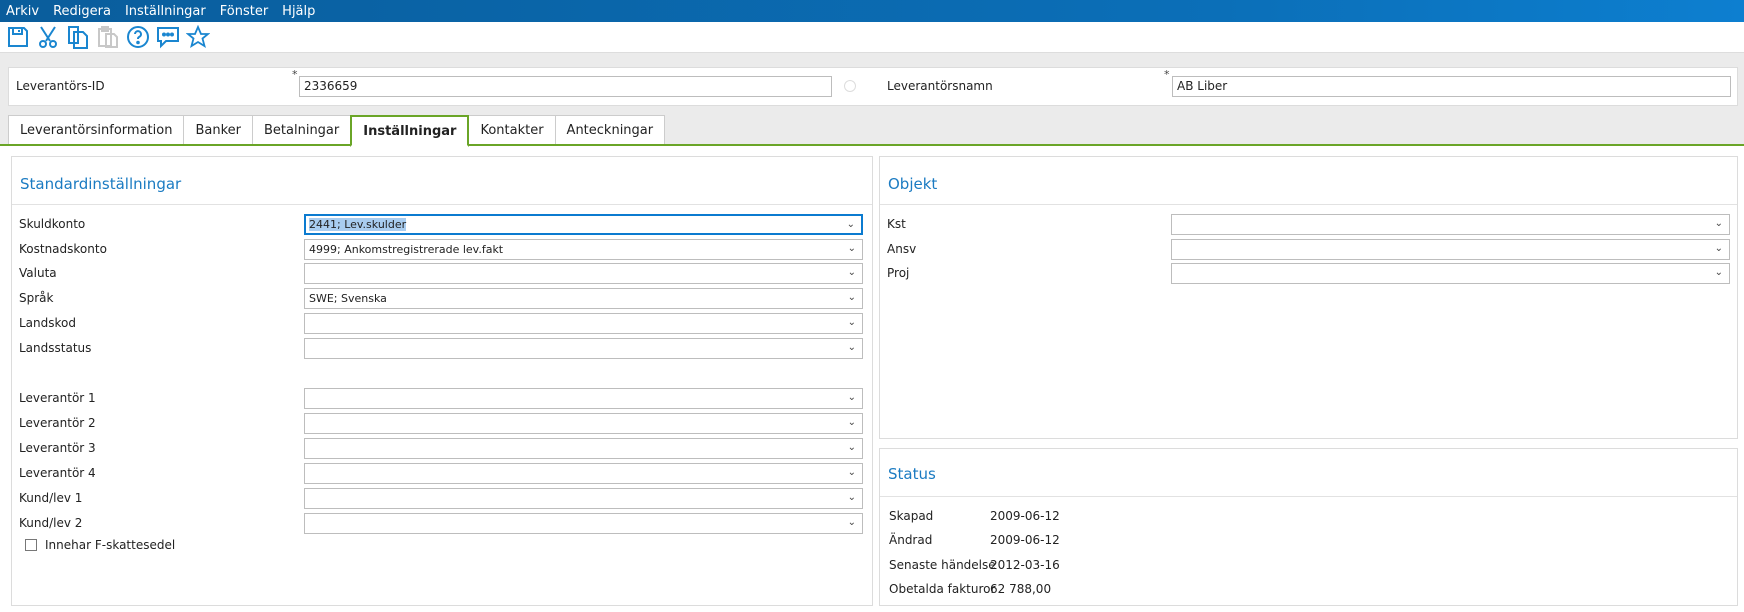  Describe the element at coordinates (298, 11) in the screenshot. I see `menu-hjalp: Hjälp` at that location.